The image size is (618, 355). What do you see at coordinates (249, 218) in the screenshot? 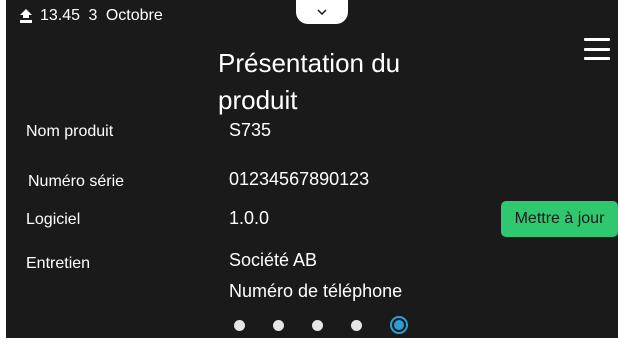
I see `software-version-value: 1.0.0` at bounding box center [249, 218].